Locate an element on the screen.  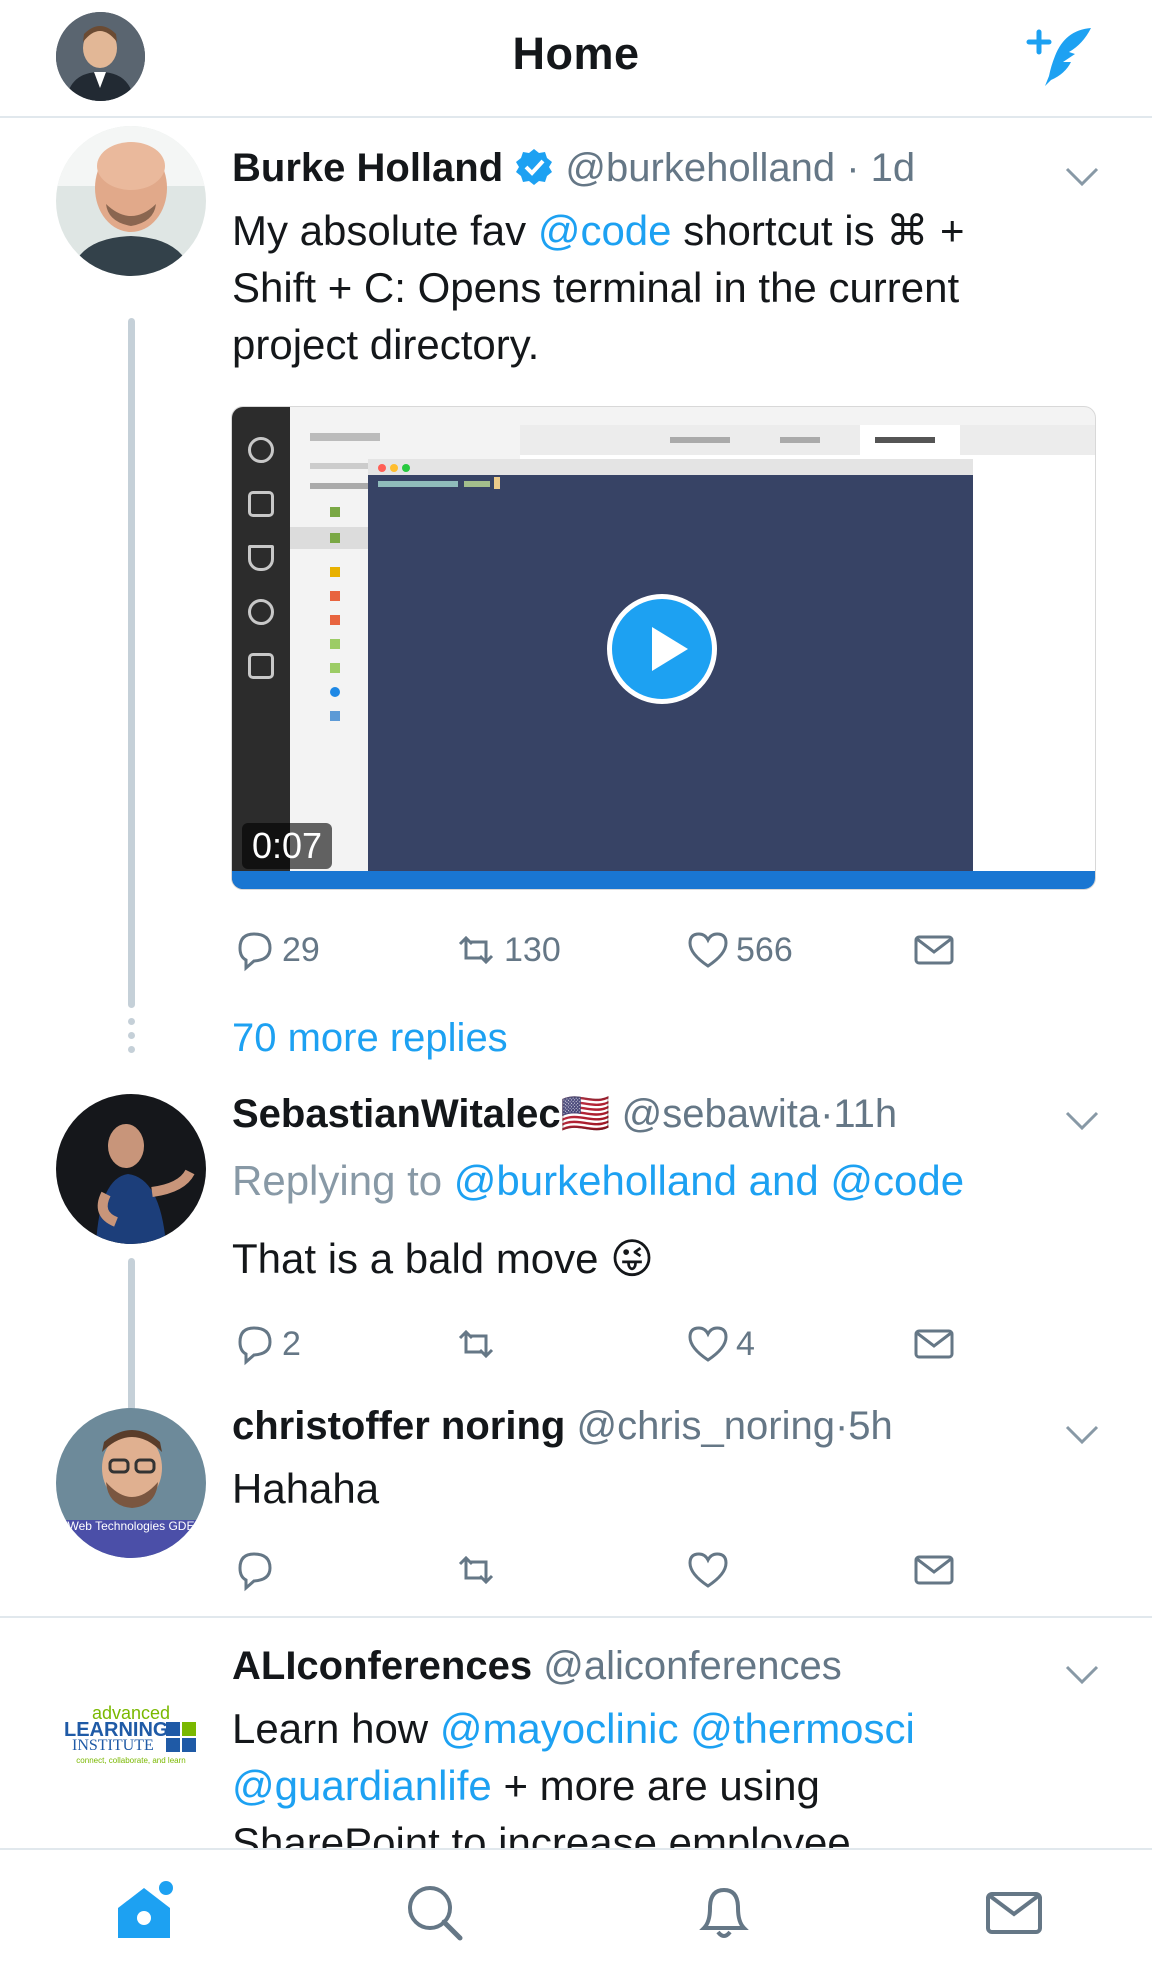
mention-link: @thermosci is located at coordinates (802, 1728).